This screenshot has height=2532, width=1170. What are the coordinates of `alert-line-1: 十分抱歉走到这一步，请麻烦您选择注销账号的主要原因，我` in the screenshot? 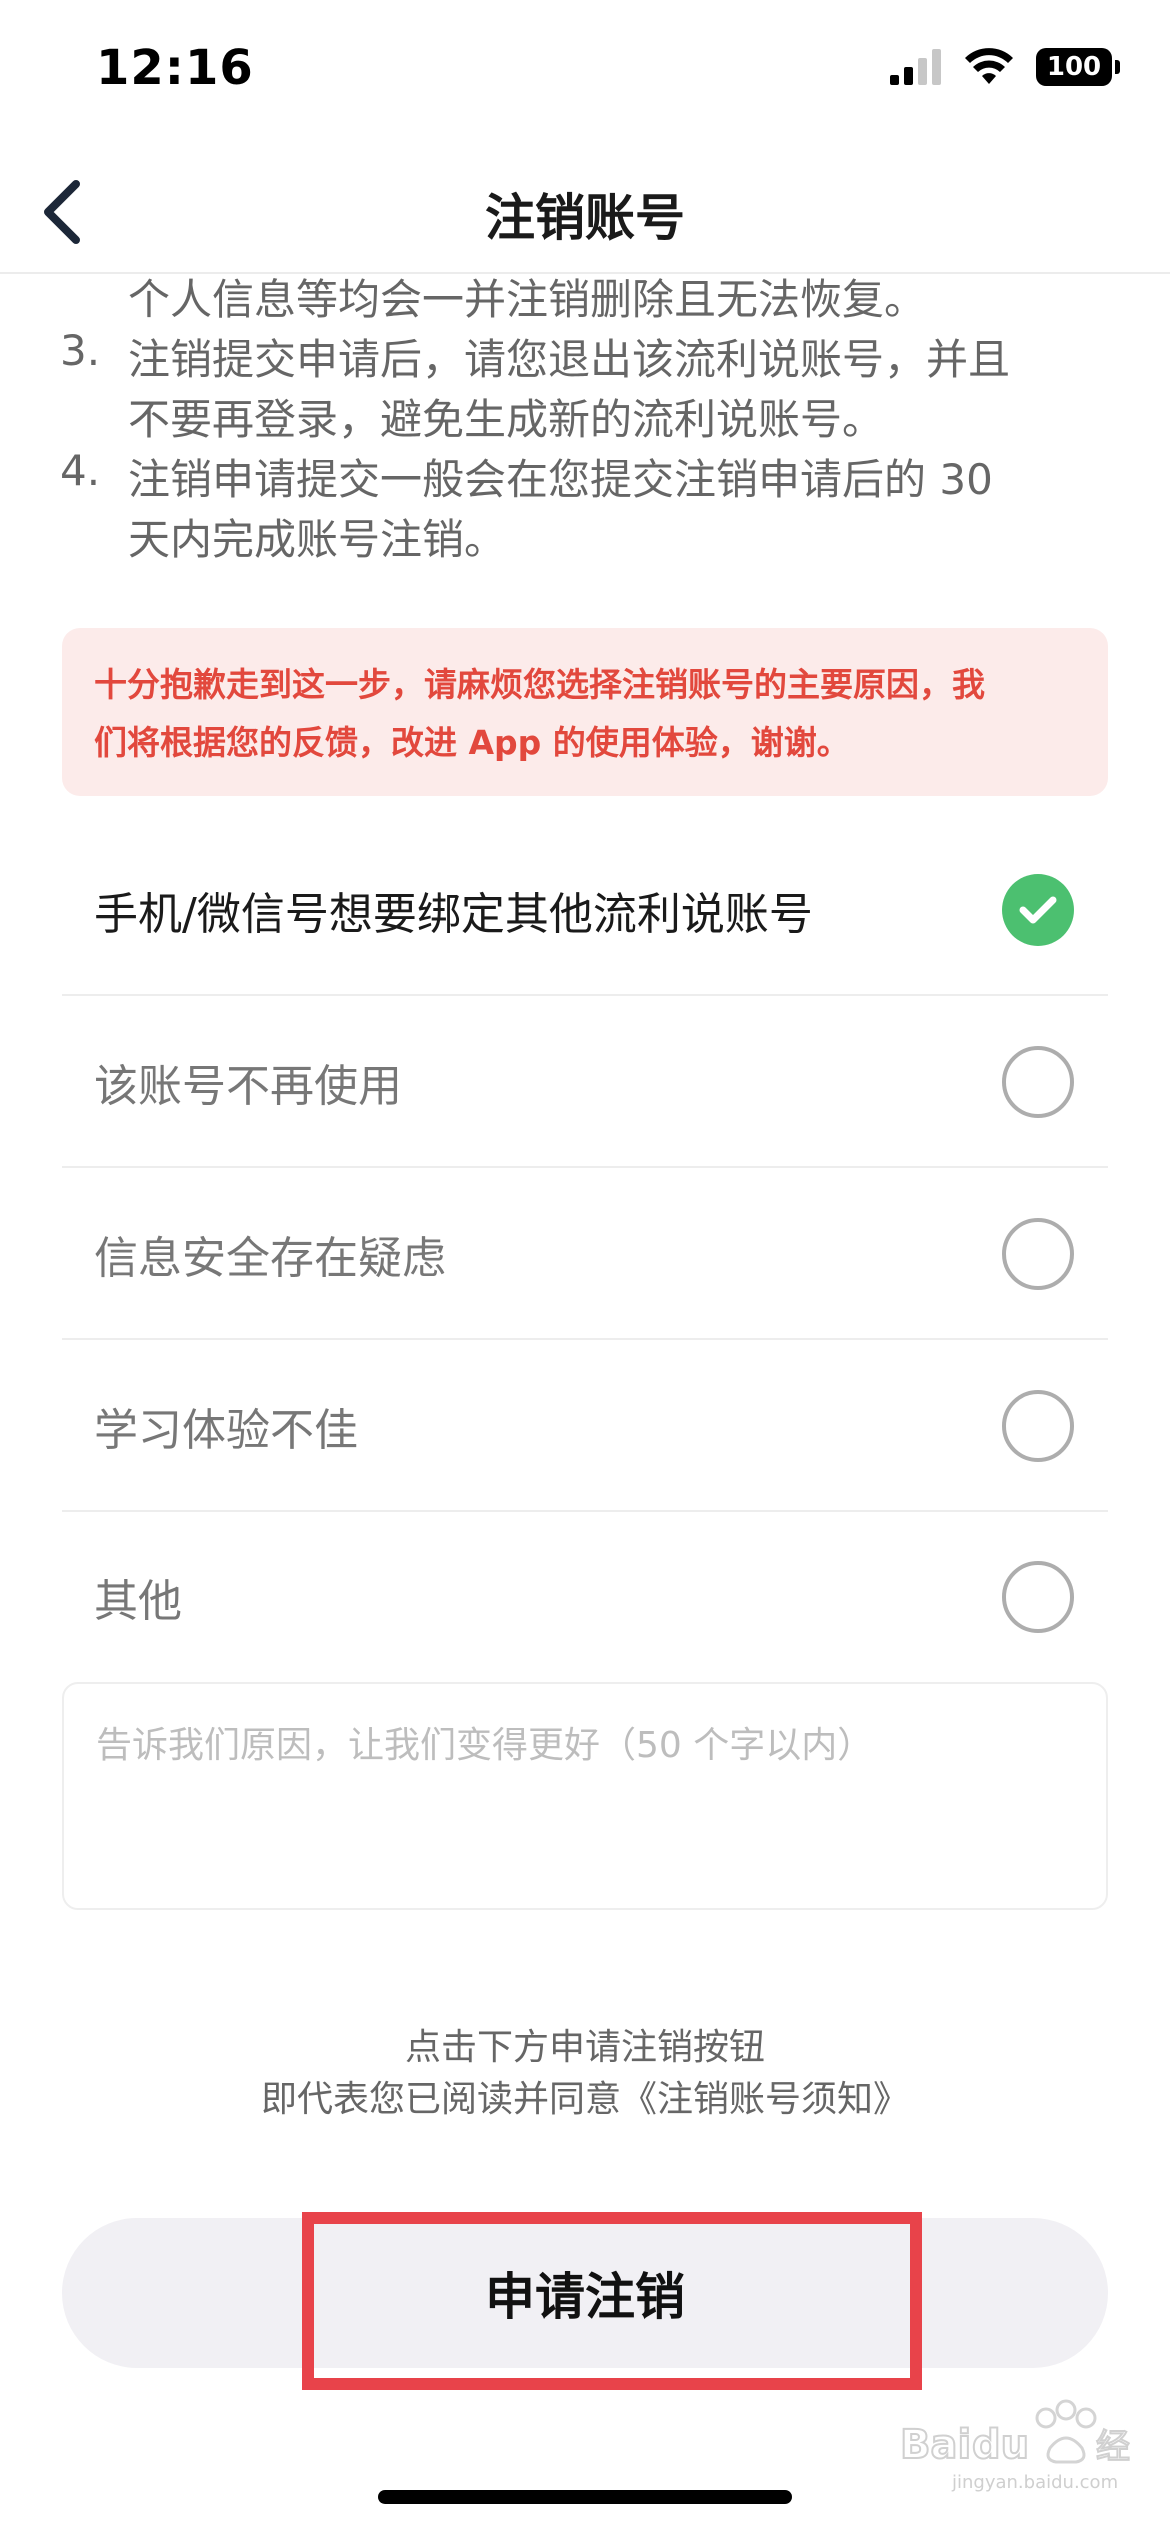 It's located at (539, 684).